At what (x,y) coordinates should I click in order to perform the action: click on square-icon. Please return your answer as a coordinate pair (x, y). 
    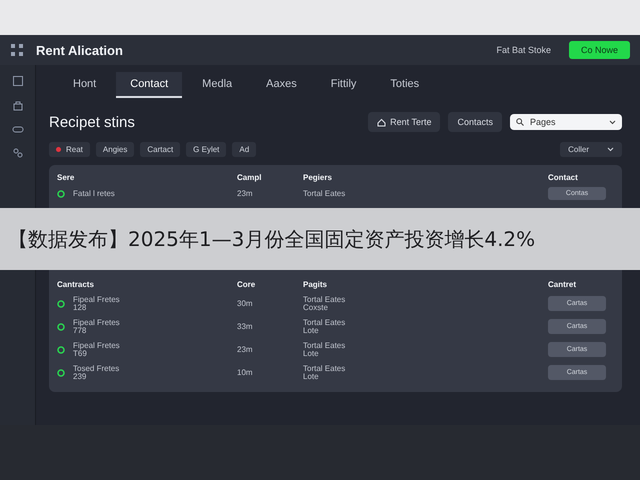
    Looking at the image, I should click on (18, 81).